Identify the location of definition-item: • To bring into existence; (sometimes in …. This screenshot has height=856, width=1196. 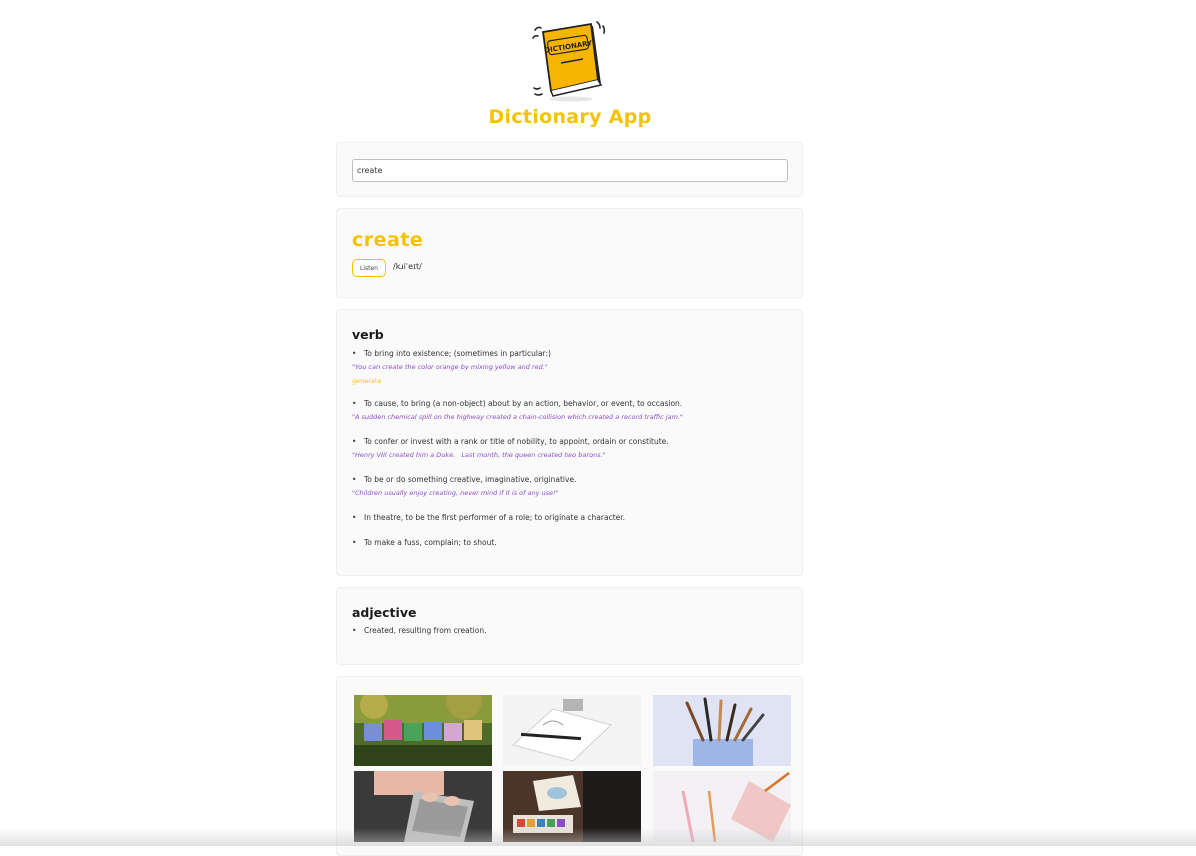
(451, 353).